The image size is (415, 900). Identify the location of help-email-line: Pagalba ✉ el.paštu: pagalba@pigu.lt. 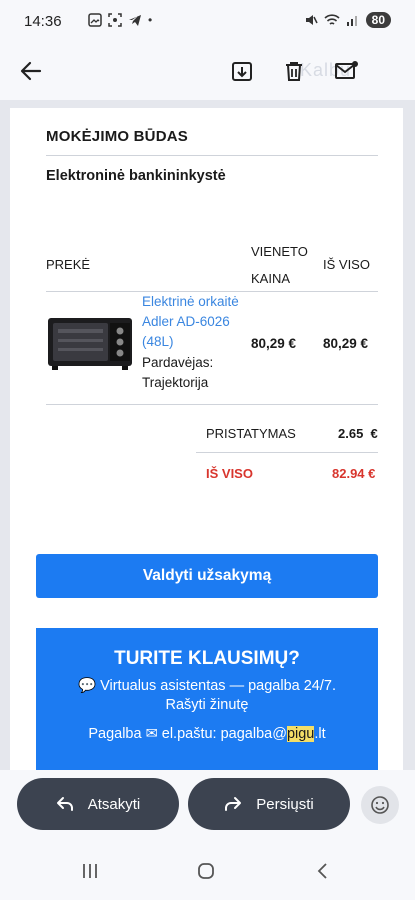
(207, 734).